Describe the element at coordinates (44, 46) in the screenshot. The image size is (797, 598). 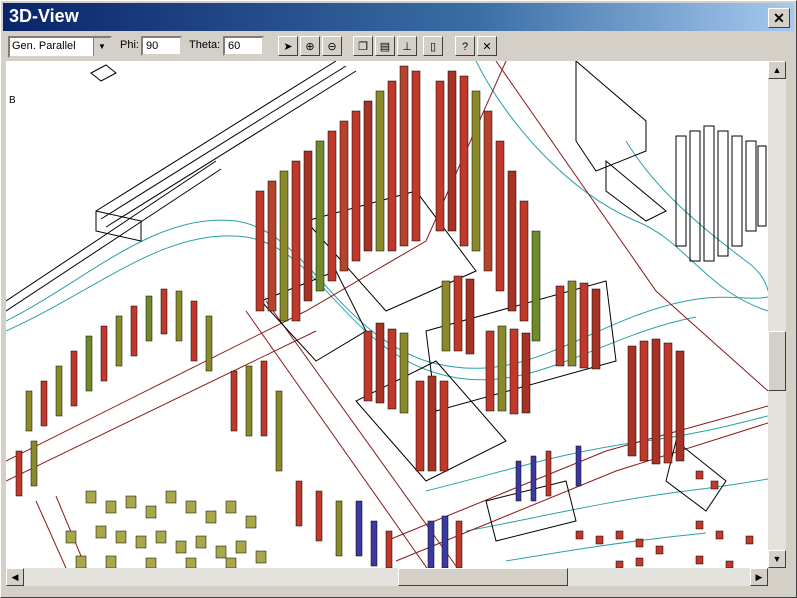
I see `projection-value: Gen. Parallel` at that location.